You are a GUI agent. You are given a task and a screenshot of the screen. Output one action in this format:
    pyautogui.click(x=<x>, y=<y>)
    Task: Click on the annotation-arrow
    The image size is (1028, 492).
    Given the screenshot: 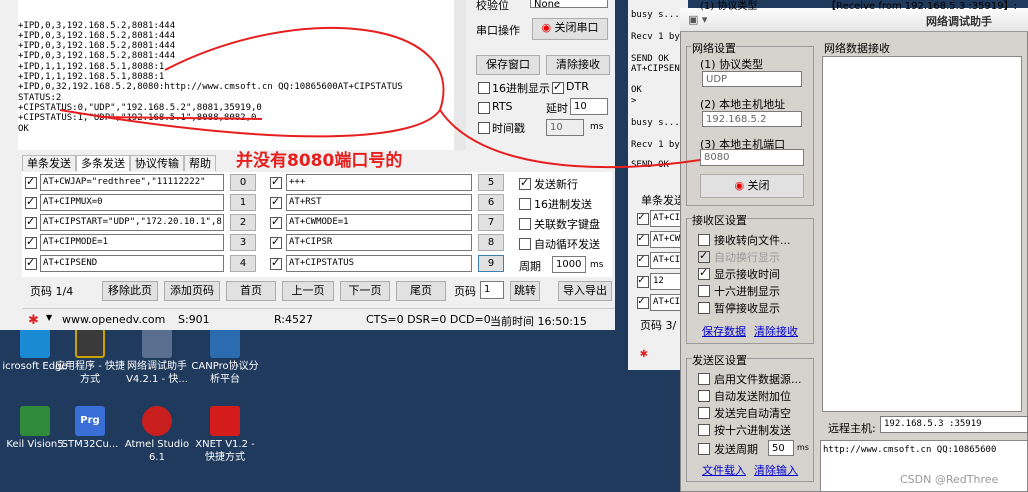 What is the action you would take?
    pyautogui.click(x=570, y=139)
    